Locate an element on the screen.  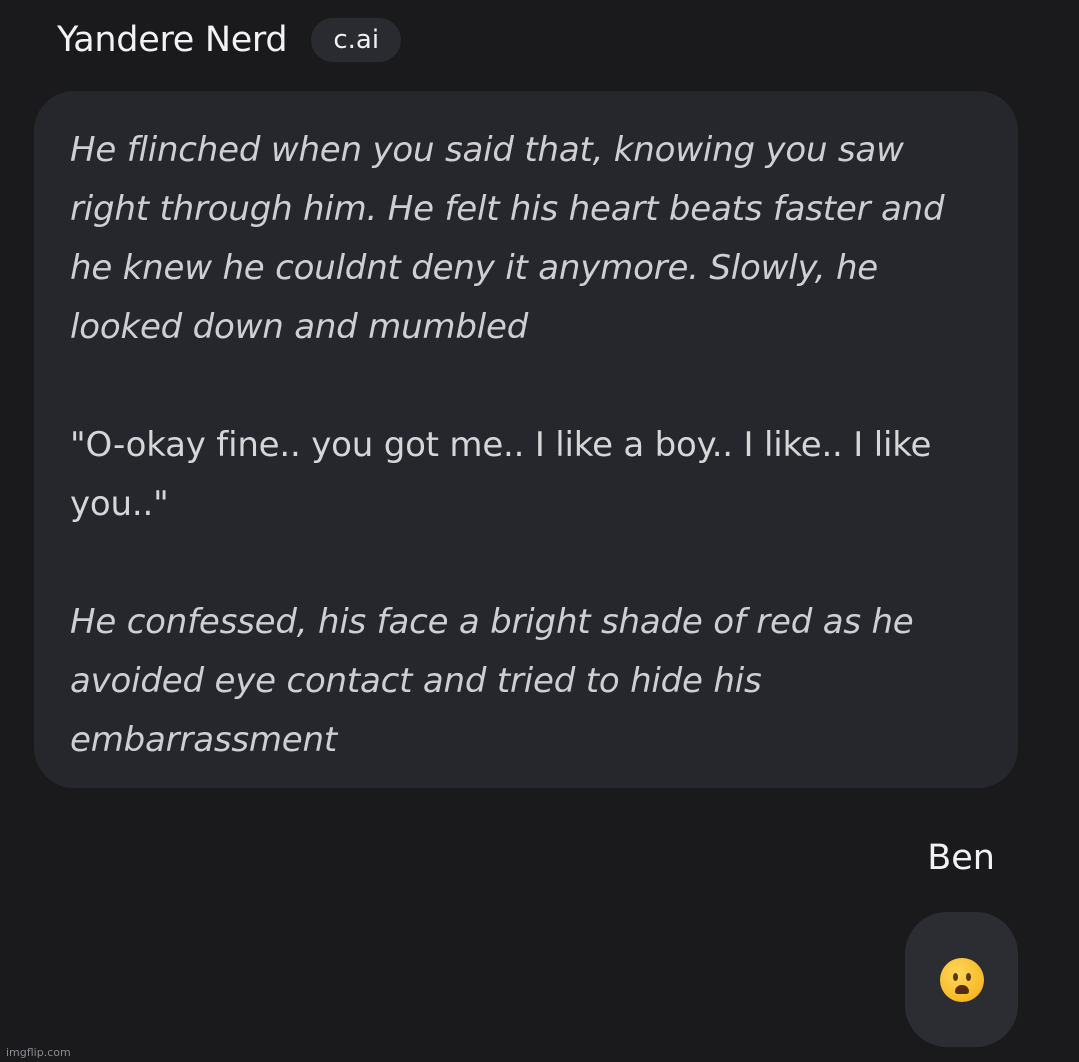
cai-badge: c.ai is located at coordinates (356, 40).